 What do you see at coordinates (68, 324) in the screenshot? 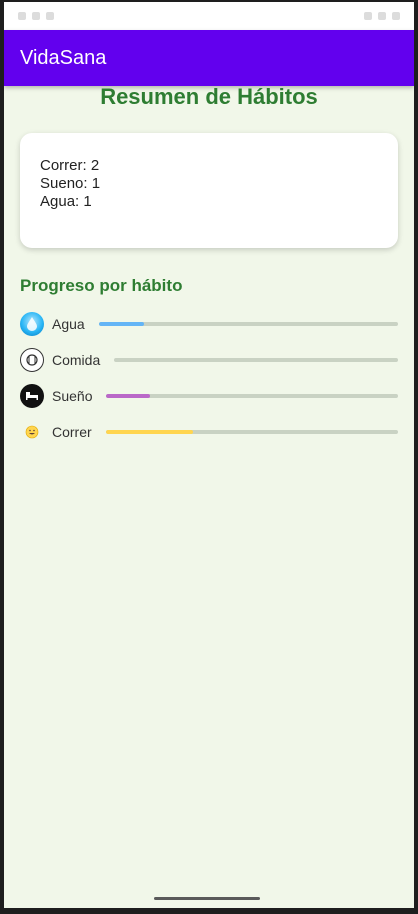
I see `habit-label: Agua` at bounding box center [68, 324].